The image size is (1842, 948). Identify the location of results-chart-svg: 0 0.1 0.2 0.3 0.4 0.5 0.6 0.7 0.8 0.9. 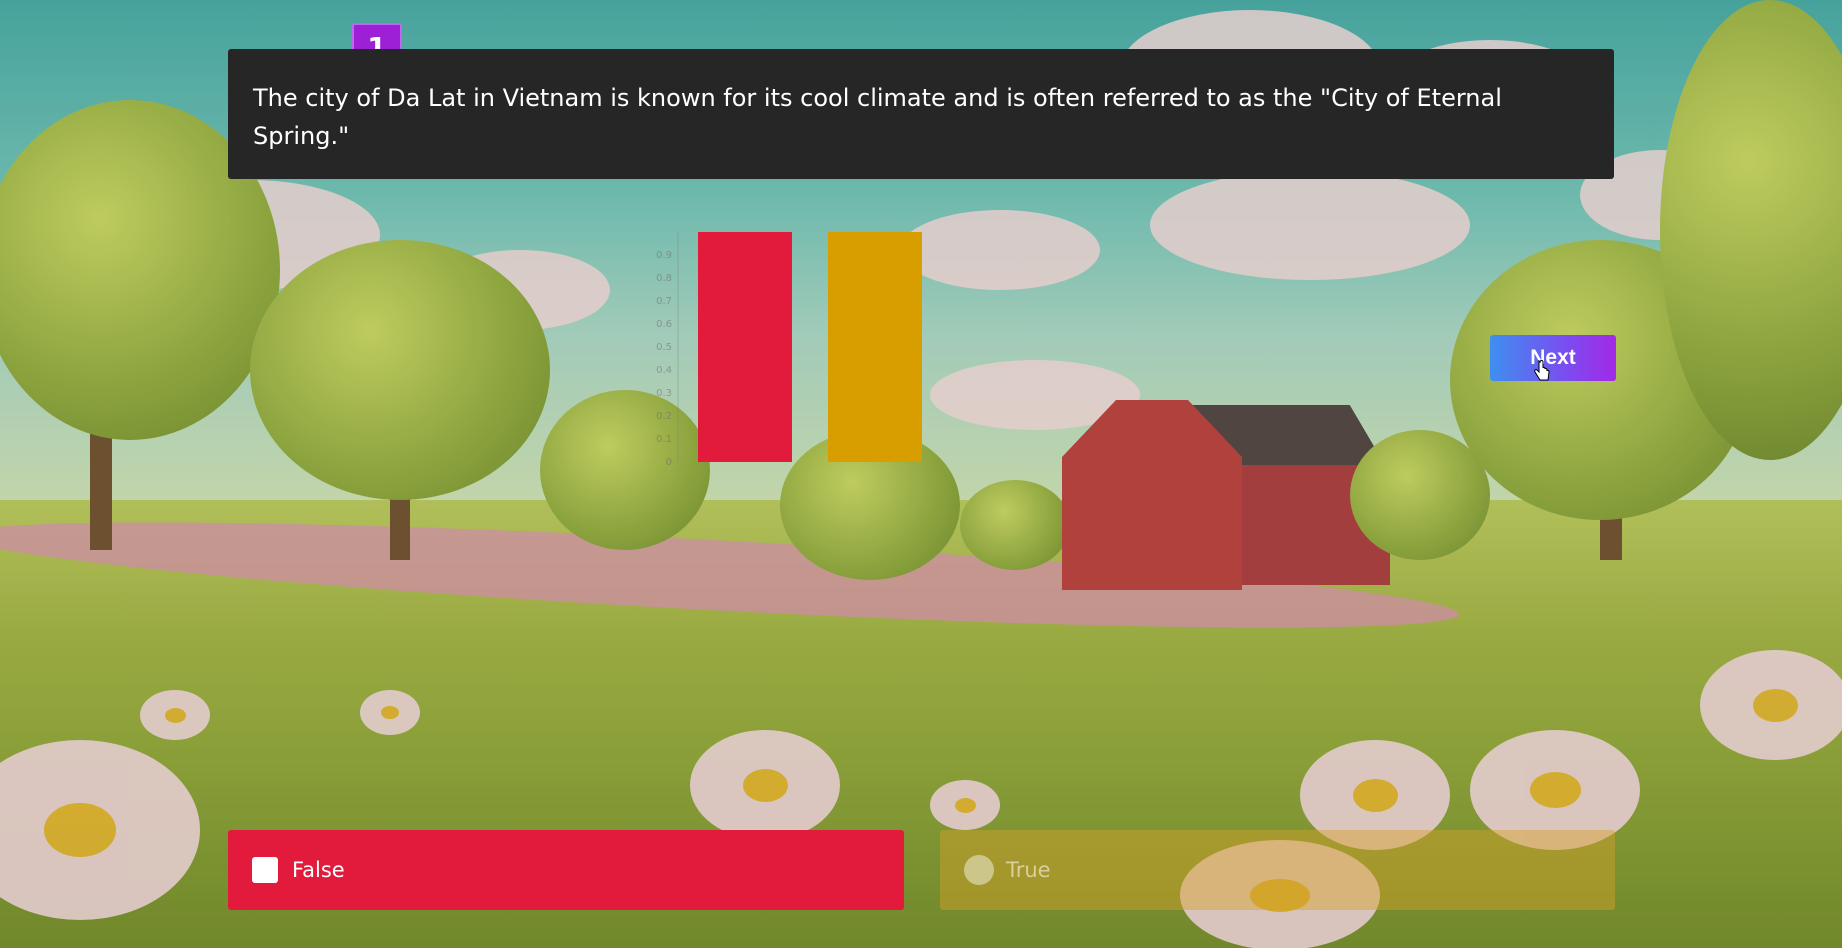
(789, 350).